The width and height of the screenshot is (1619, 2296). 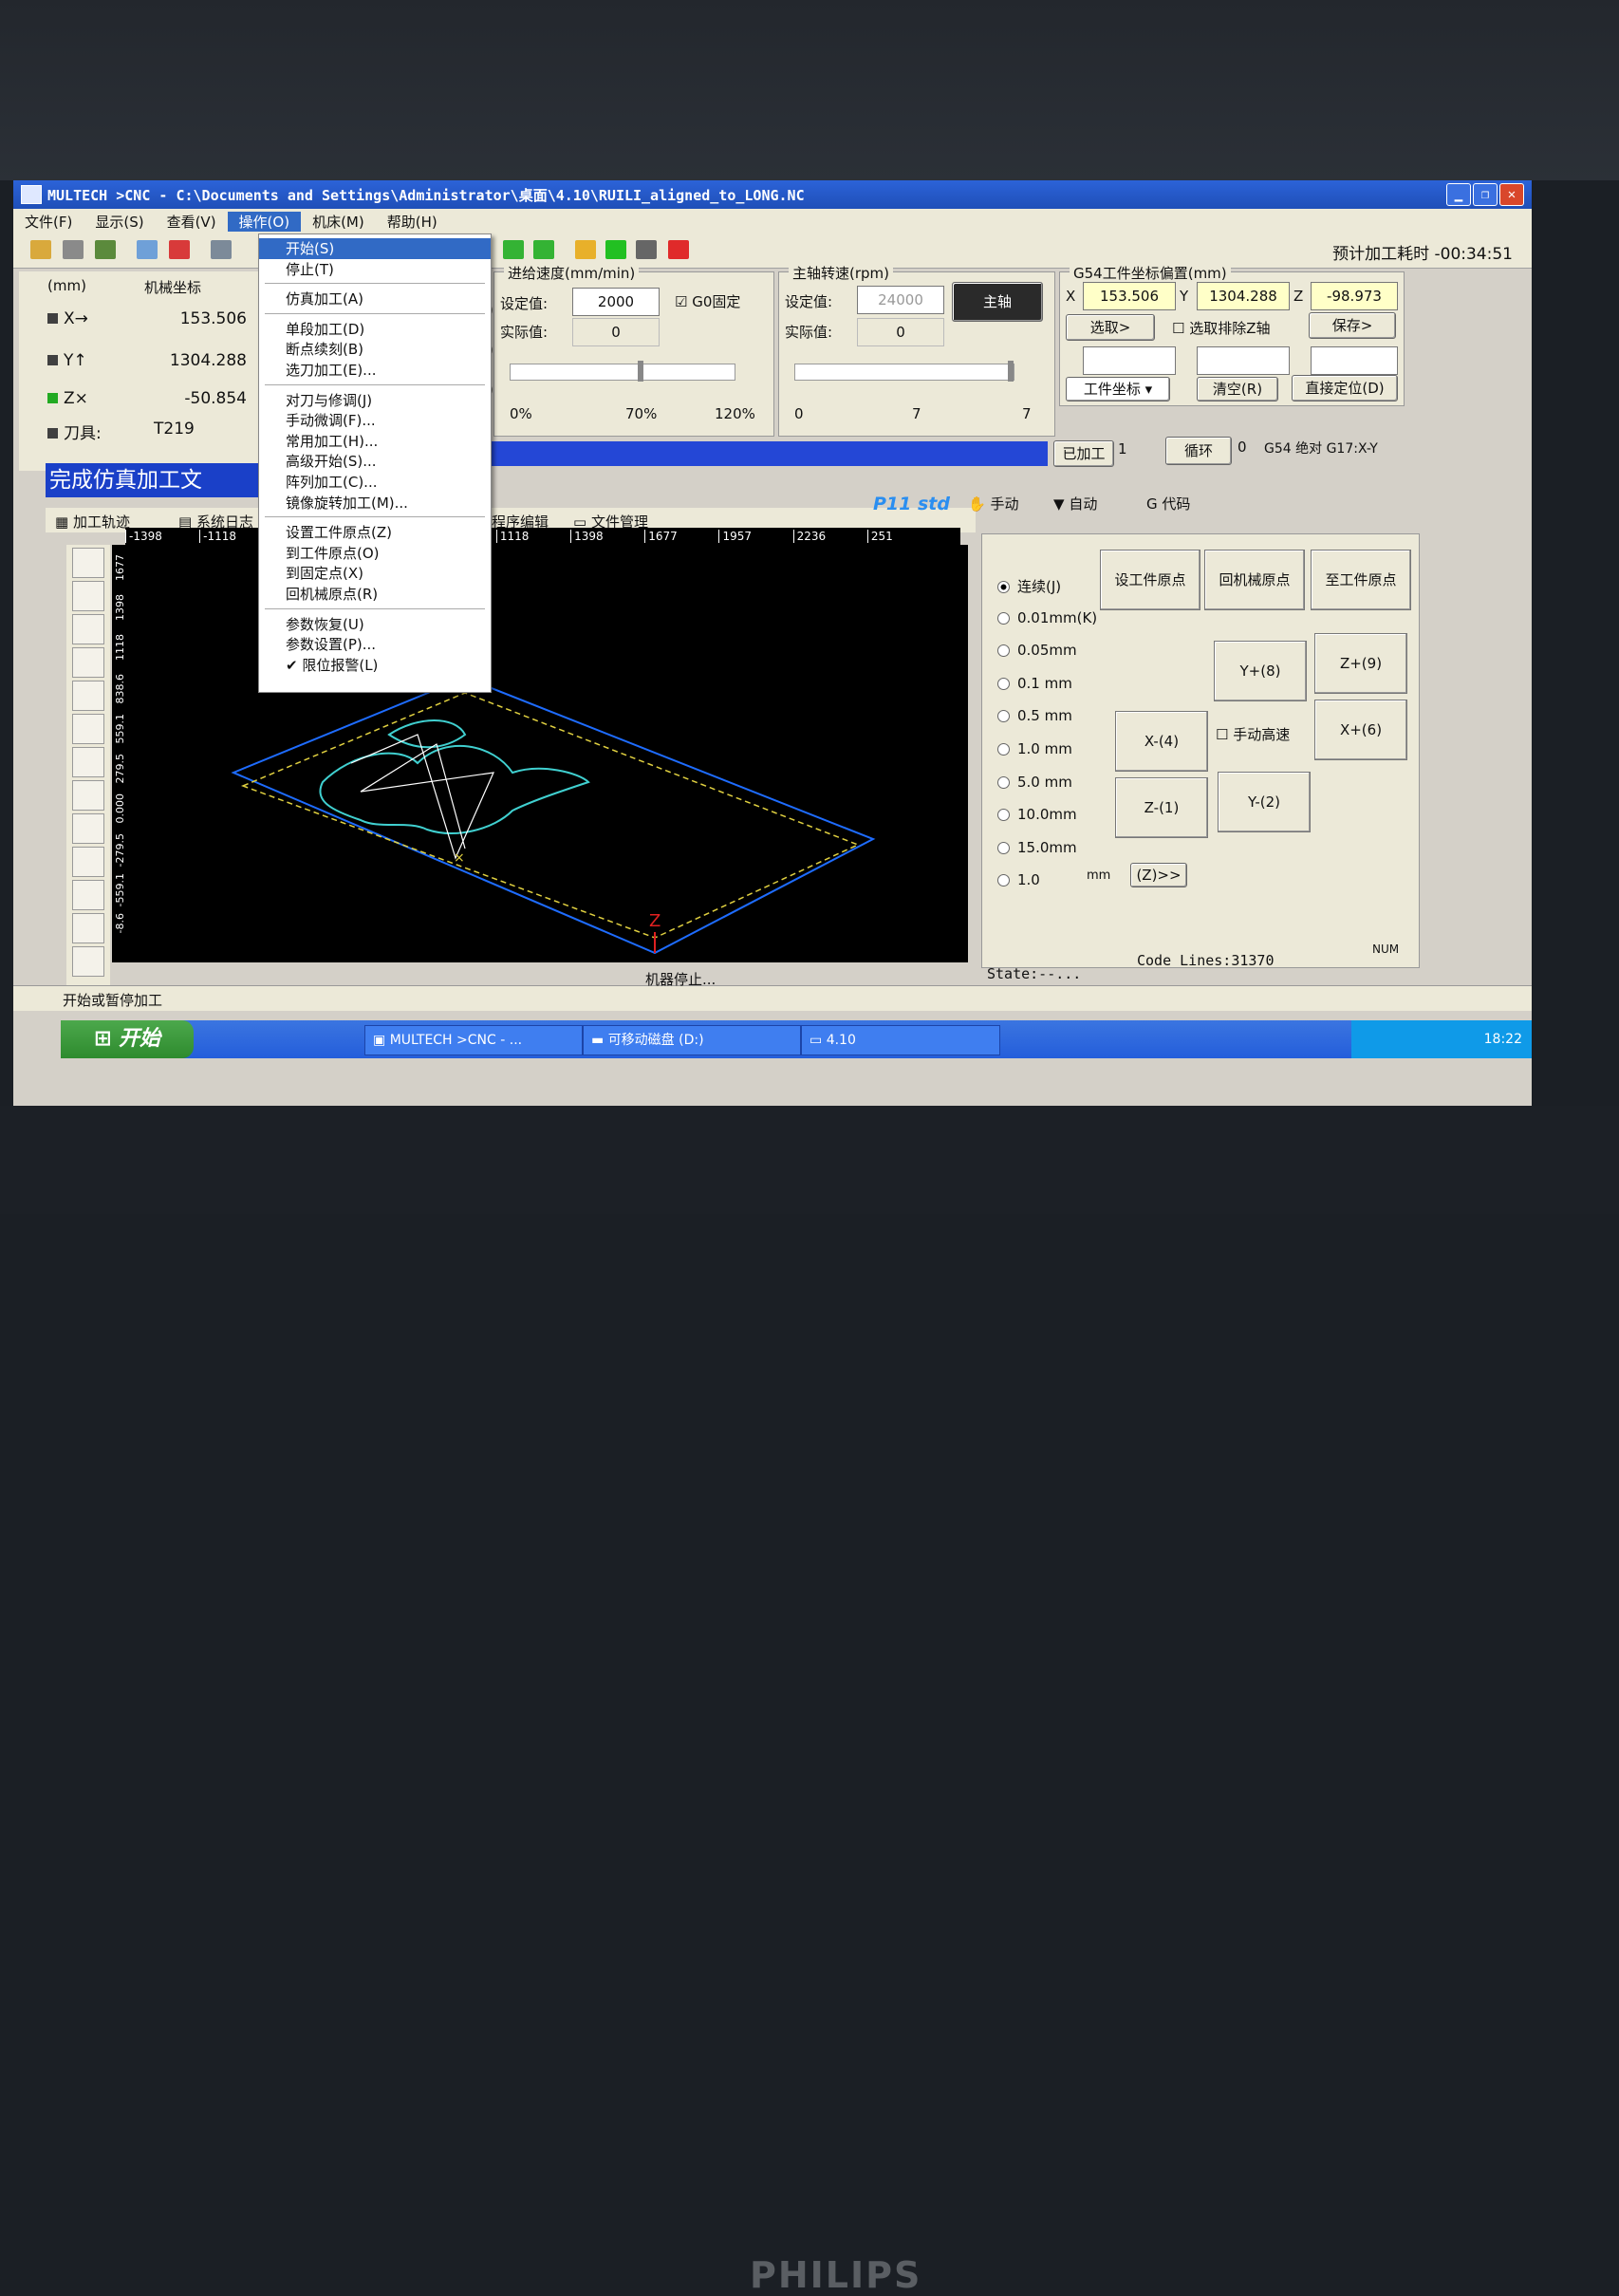 I want to click on menu-item-23: ✔ 限位报警(L), so click(x=375, y=666).